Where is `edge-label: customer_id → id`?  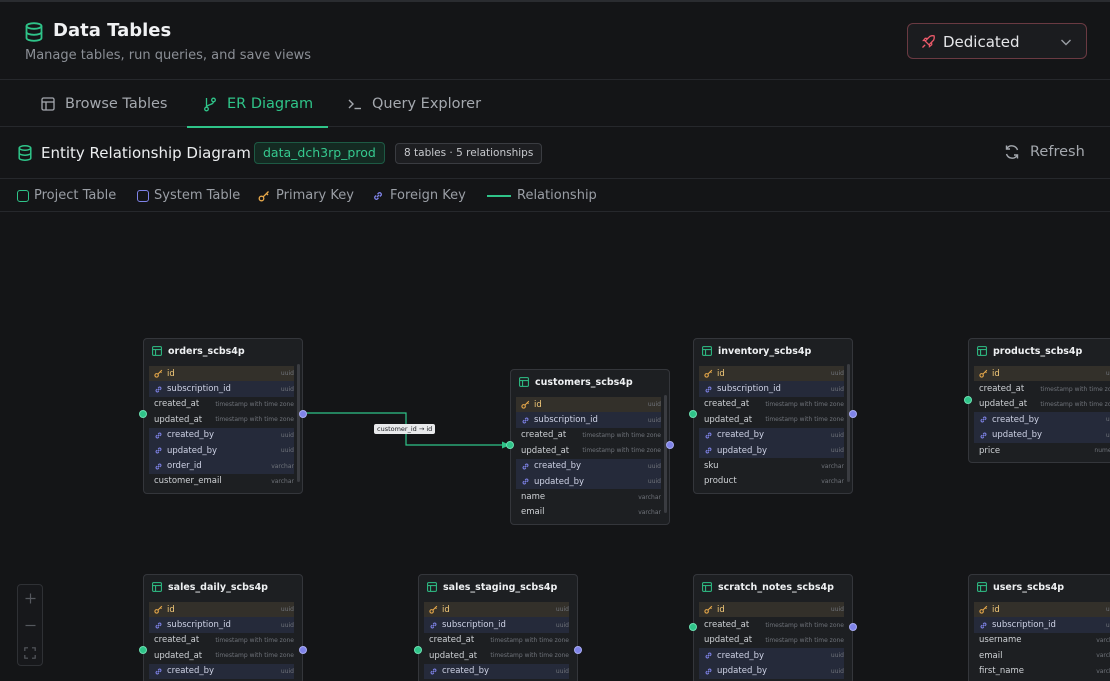 edge-label: customer_id → id is located at coordinates (405, 429).